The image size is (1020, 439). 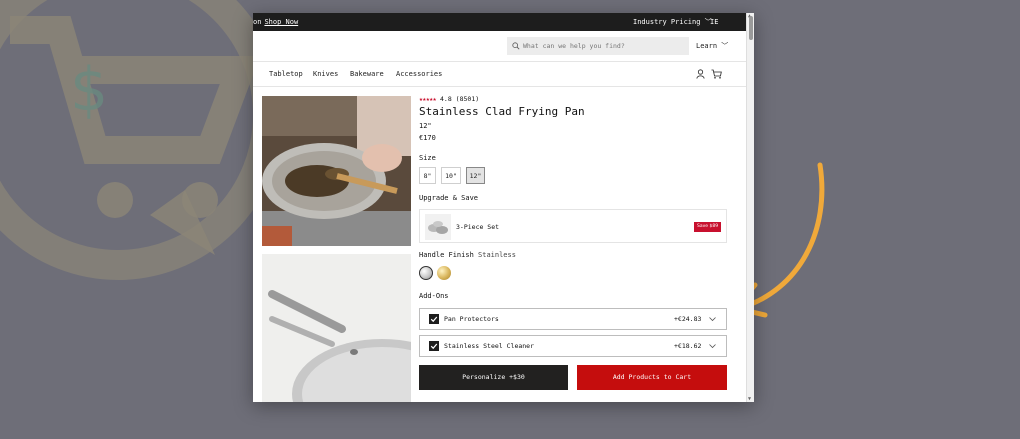 I want to click on search-box, so click(x=598, y=46).